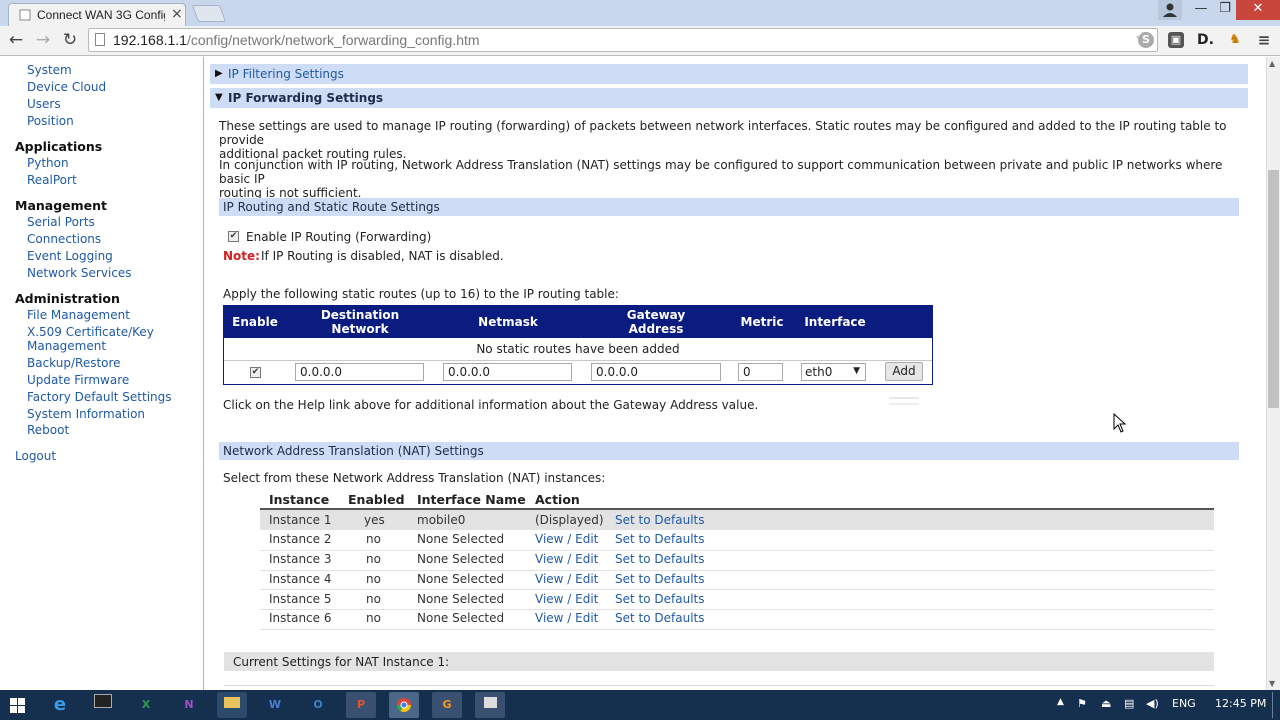 This screenshot has width=1280, height=723. Describe the element at coordinates (566, 599) in the screenshot. I see `nat-row-5-view-edit-link: View / Edit` at that location.